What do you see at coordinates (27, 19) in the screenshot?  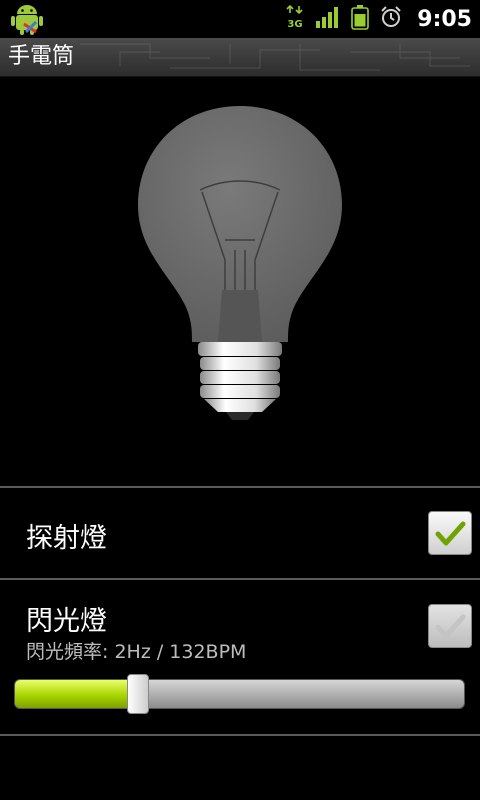 I see `android-app-icon` at bounding box center [27, 19].